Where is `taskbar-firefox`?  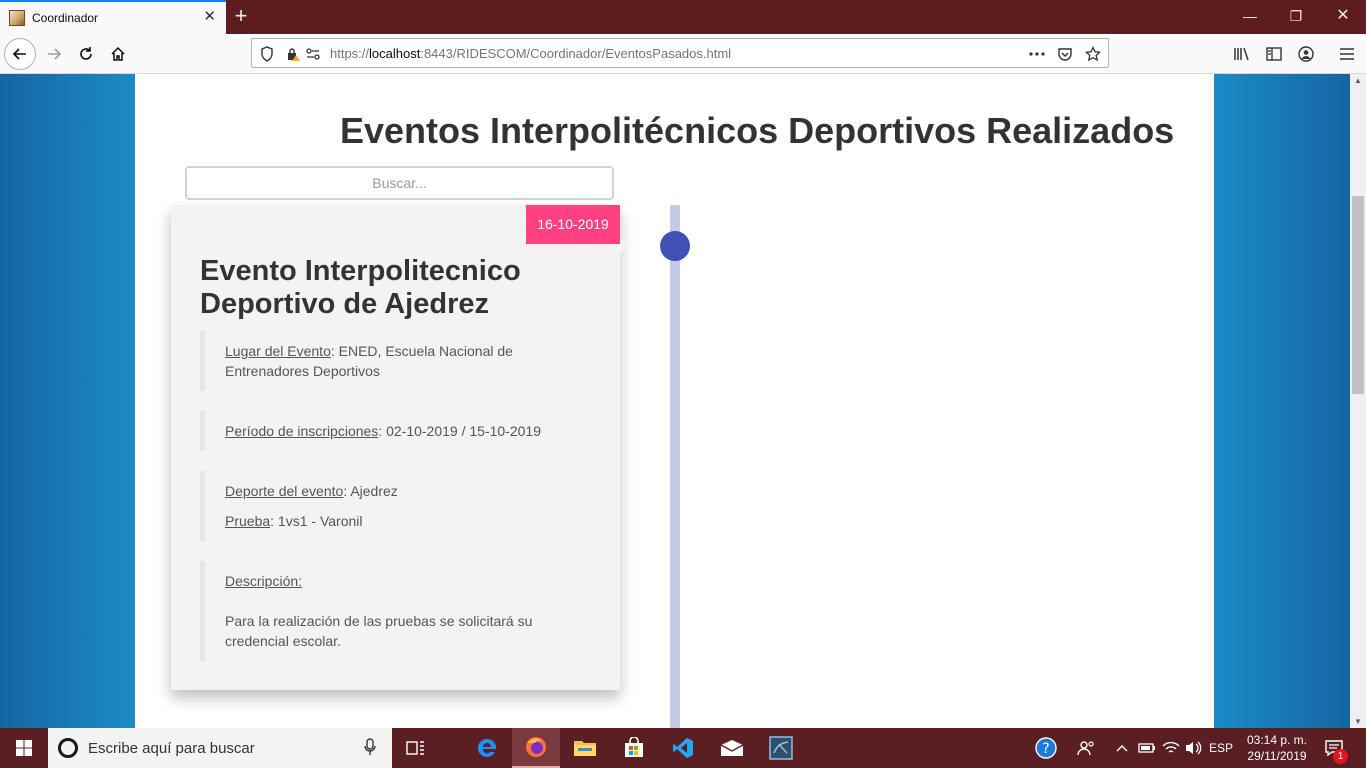 taskbar-firefox is located at coordinates (536, 748).